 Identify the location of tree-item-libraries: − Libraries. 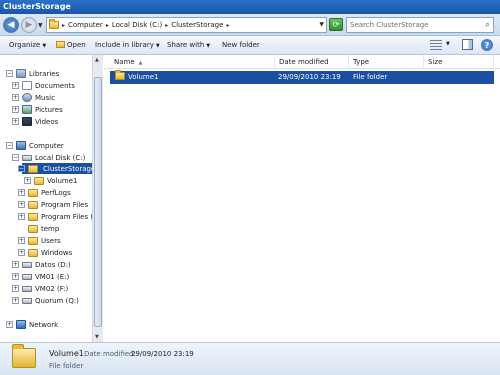
(32, 73).